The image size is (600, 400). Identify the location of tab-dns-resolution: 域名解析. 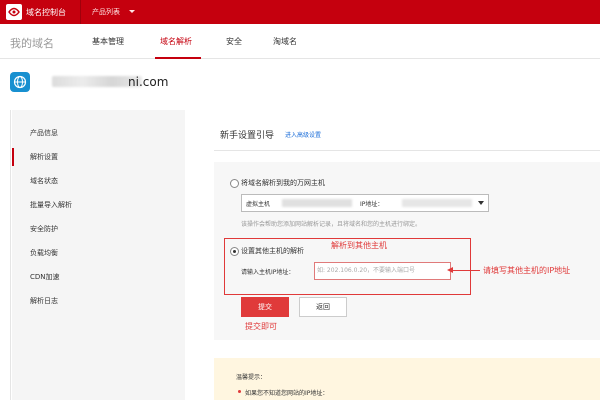
(176, 41).